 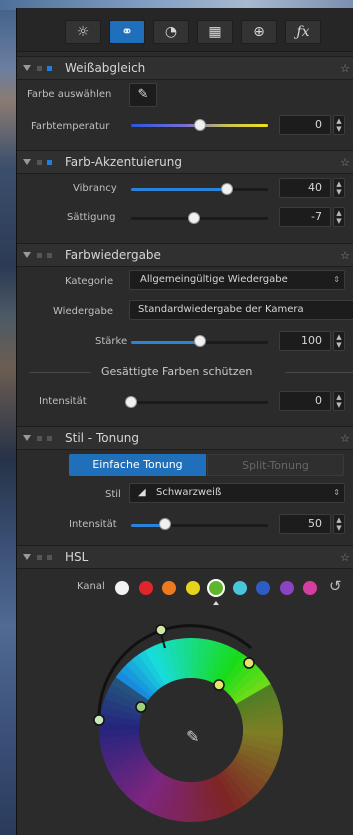 What do you see at coordinates (60, 372) in the screenshot?
I see `divider-line` at bounding box center [60, 372].